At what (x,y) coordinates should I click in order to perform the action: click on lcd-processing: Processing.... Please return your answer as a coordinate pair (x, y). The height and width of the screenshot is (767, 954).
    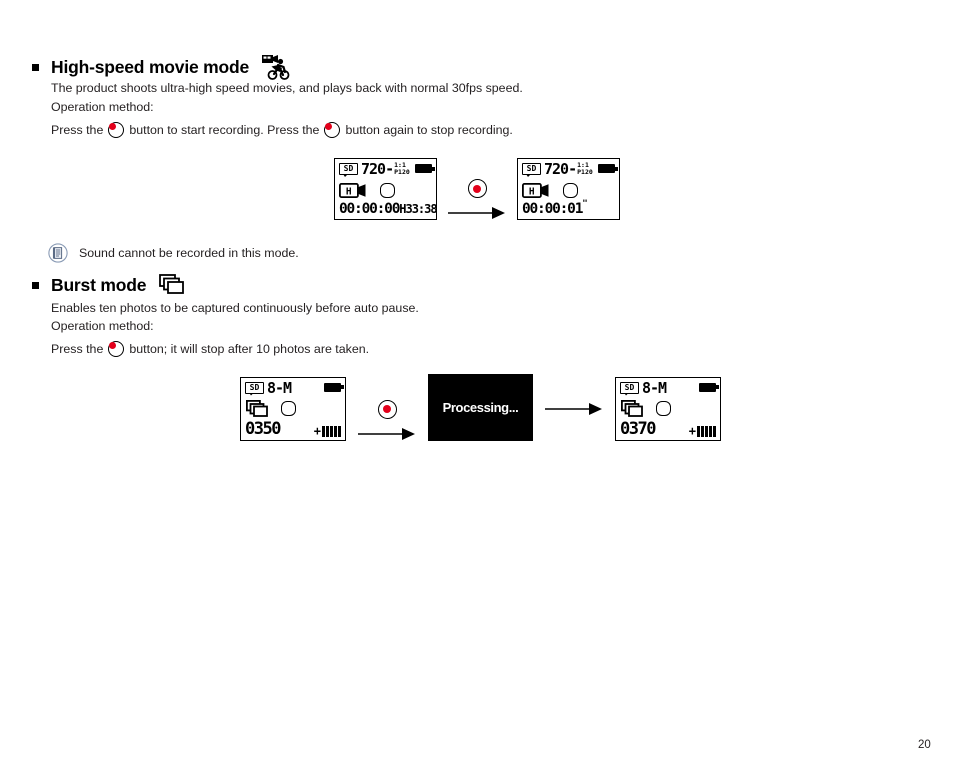
    Looking at the image, I should click on (480, 407).